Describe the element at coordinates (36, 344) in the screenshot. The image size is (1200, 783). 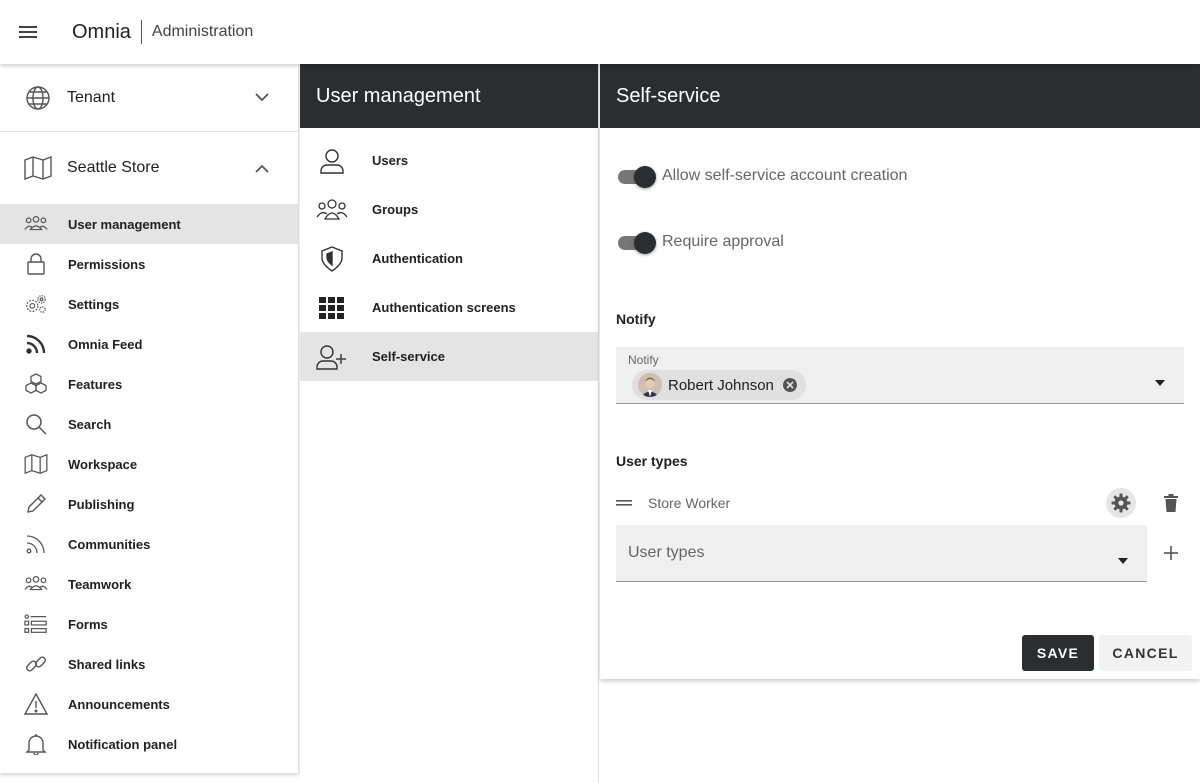
I see `rss-icon` at that location.